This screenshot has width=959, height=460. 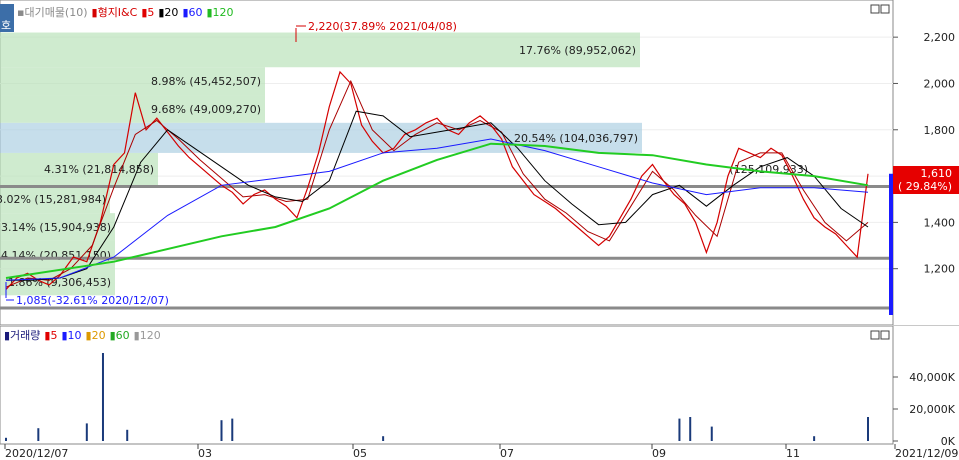 What do you see at coordinates (6, 25) in the screenshot?
I see `tab-label: 호` at bounding box center [6, 25].